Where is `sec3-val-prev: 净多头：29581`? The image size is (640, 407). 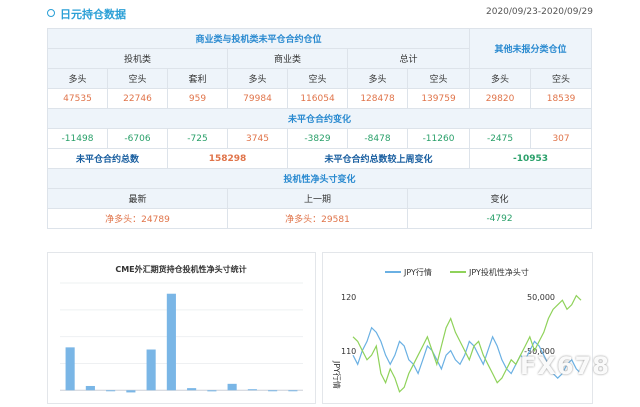
sec3-val-prev: 净多头：29581 is located at coordinates (317, 218).